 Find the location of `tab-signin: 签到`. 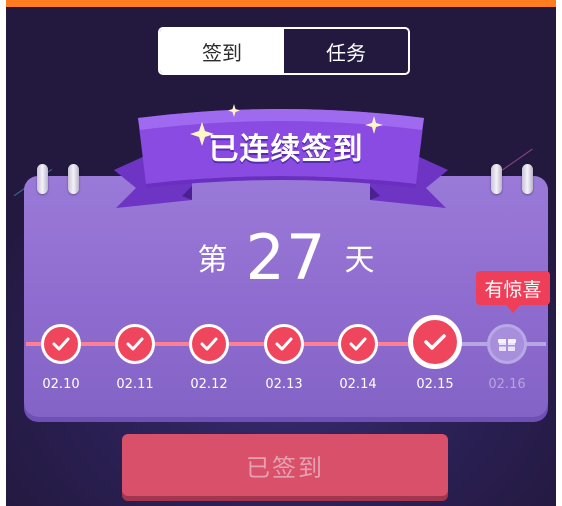

tab-signin: 签到 is located at coordinates (222, 51).